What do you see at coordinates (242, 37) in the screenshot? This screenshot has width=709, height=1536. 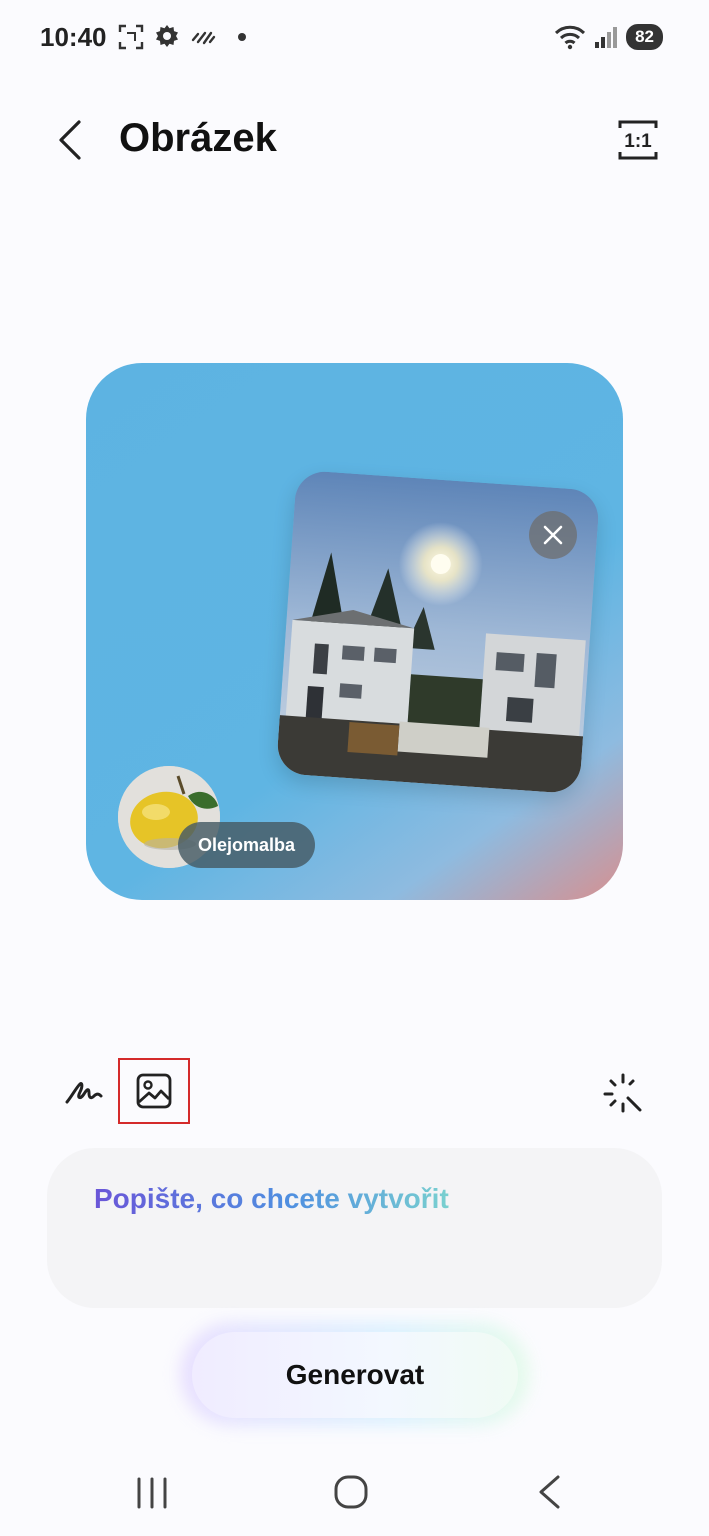 I see `notification-dot` at bounding box center [242, 37].